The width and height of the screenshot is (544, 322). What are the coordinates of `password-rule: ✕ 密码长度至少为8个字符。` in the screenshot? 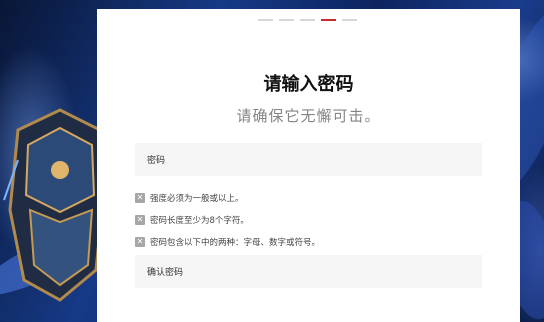 It's located at (227, 220).